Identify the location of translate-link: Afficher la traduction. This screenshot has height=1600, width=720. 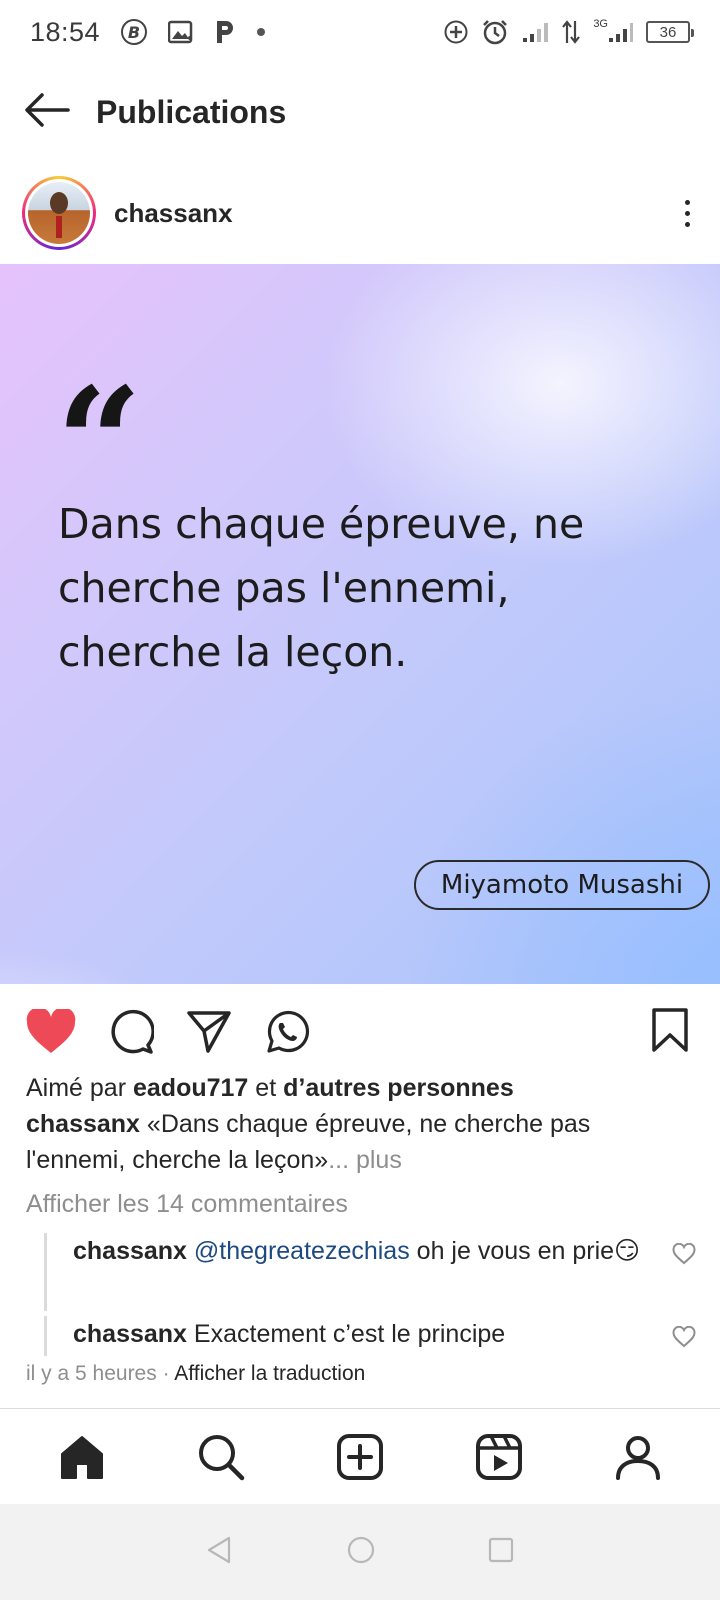
(269, 1373).